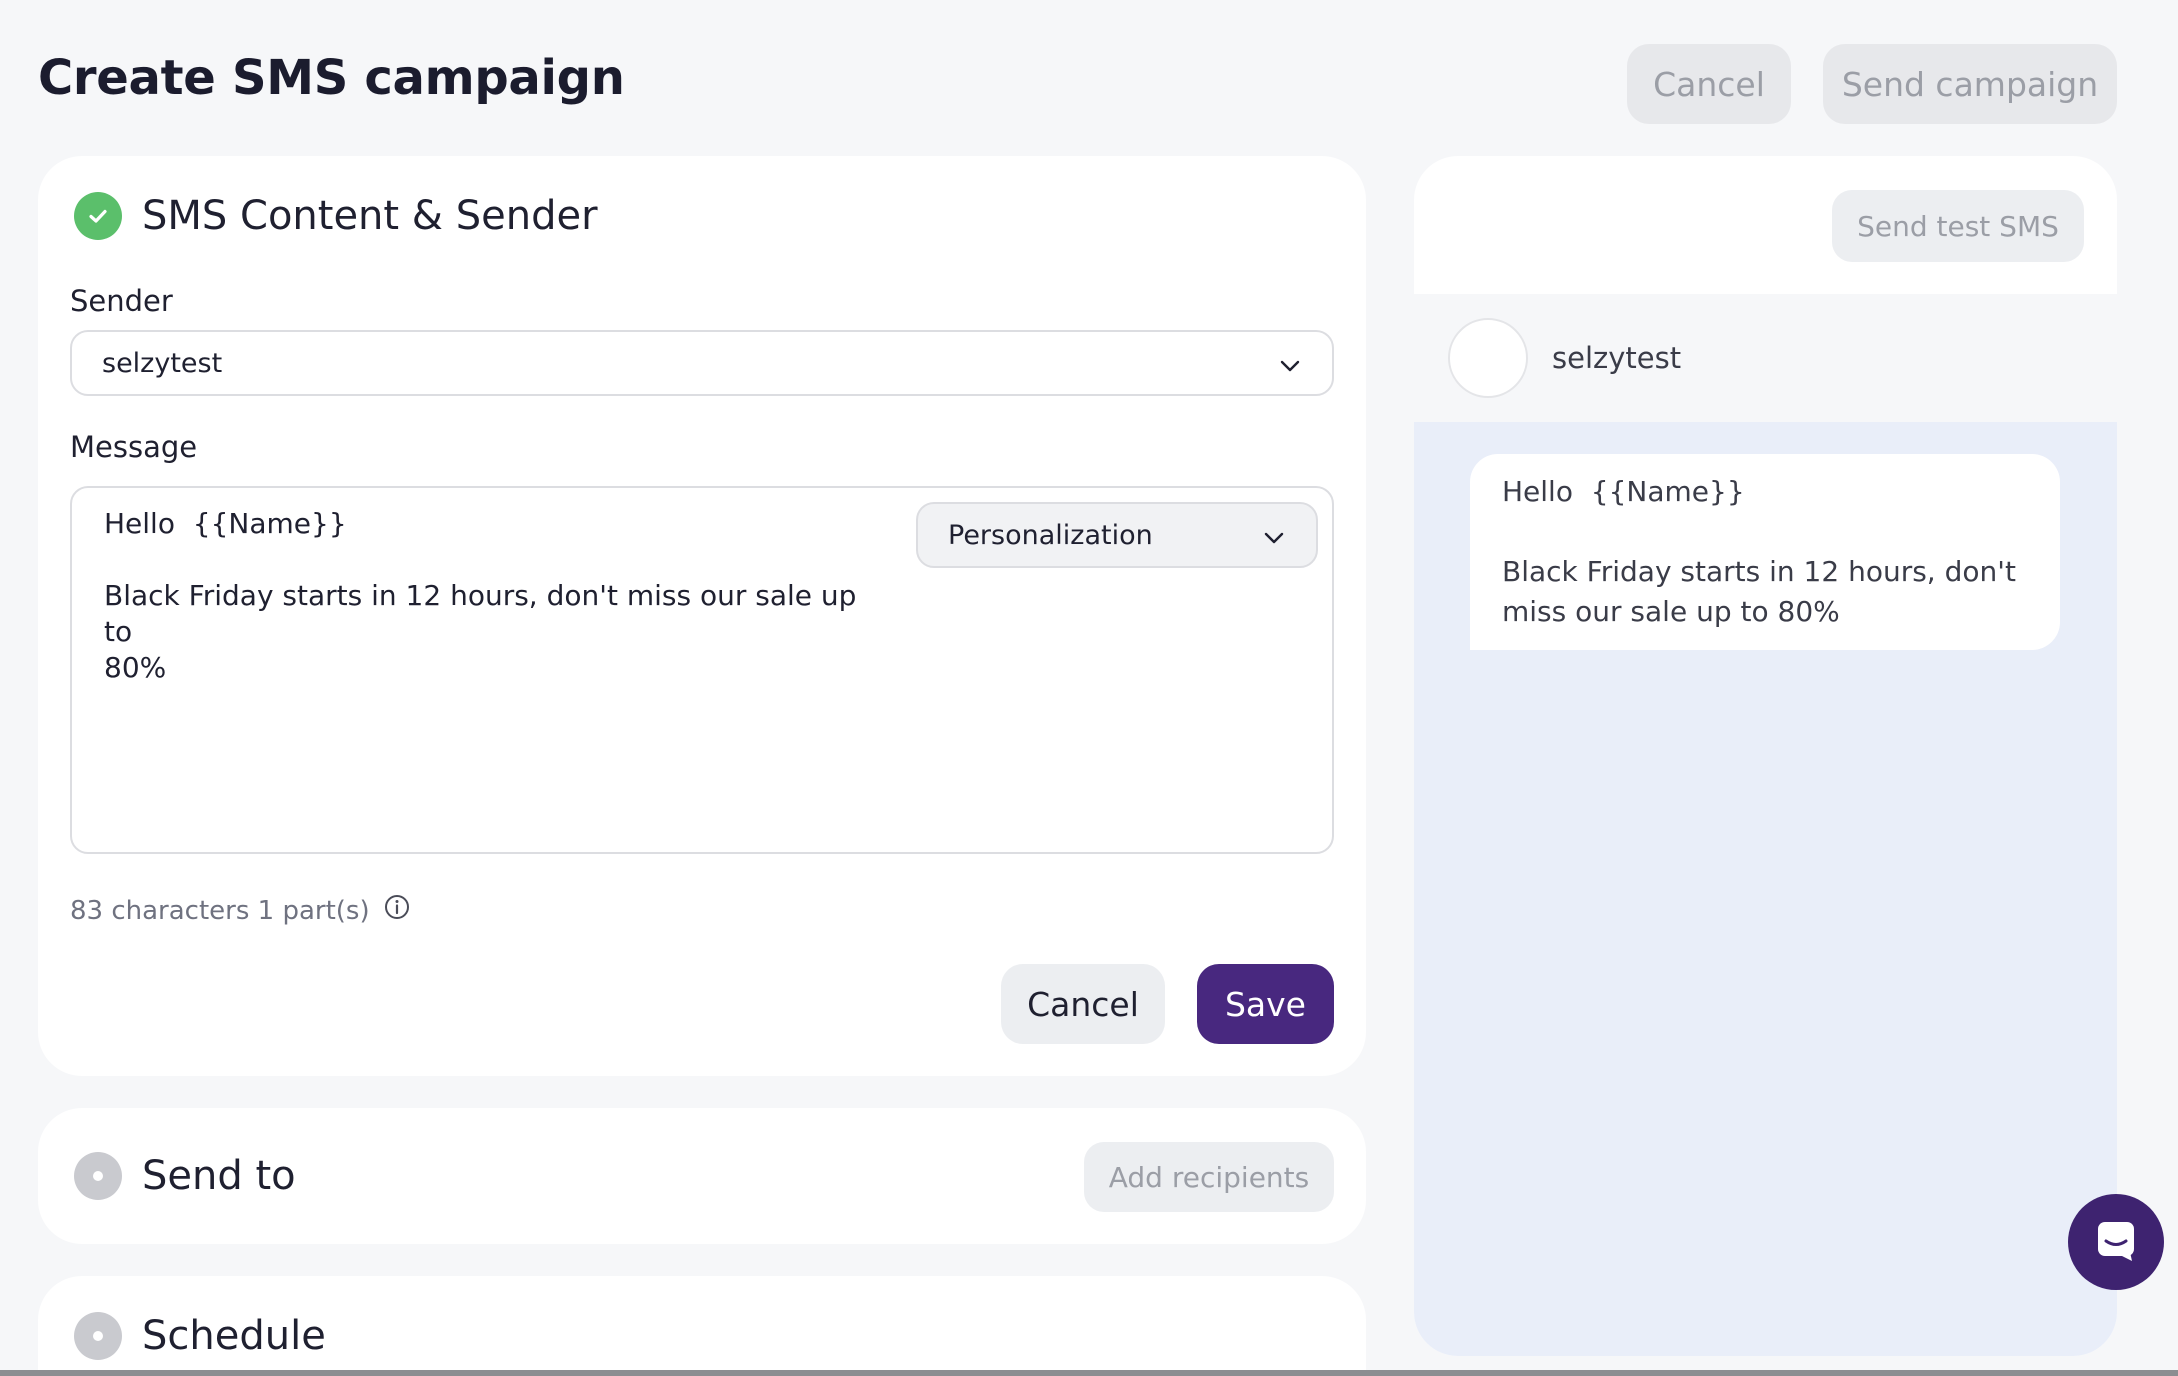  What do you see at coordinates (1050, 535) in the screenshot?
I see `personalization-label: Personalization` at bounding box center [1050, 535].